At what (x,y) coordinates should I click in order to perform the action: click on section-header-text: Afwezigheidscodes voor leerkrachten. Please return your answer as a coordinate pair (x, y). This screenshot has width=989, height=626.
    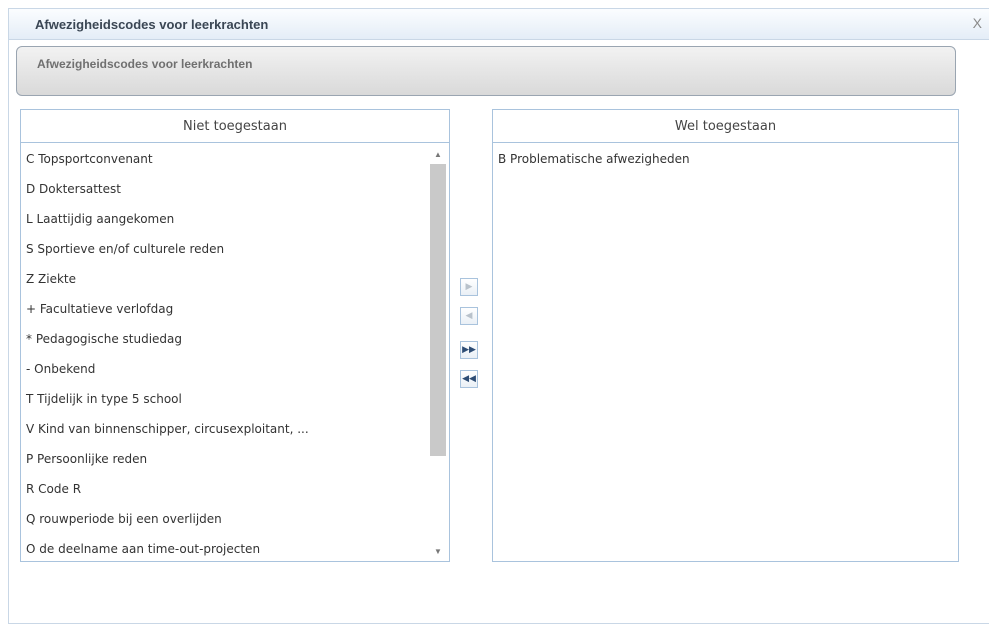
    Looking at the image, I should click on (145, 64).